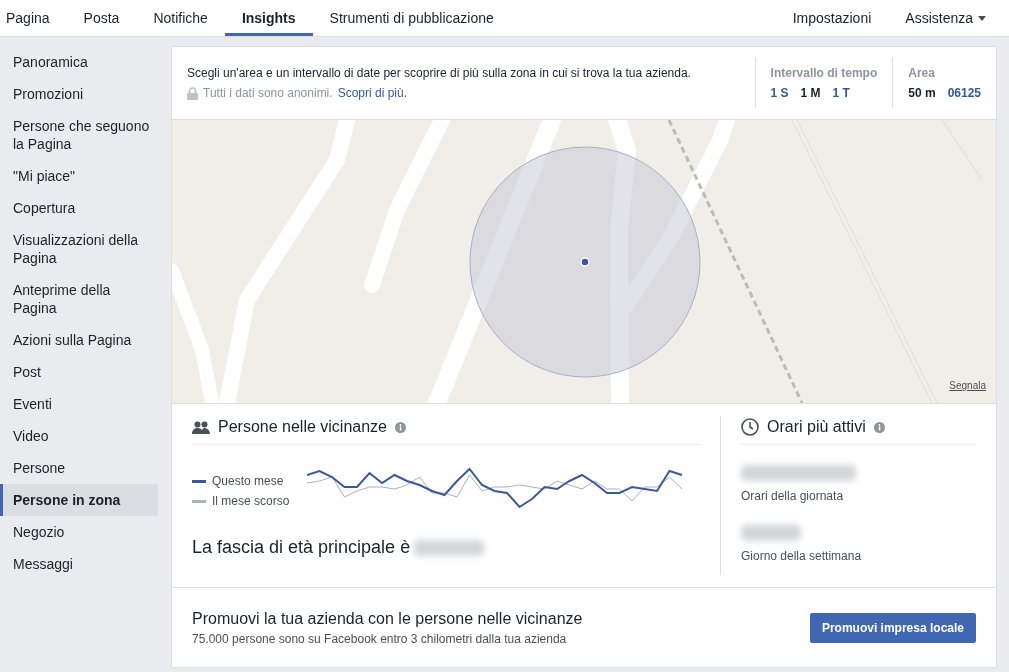 The width and height of the screenshot is (1009, 672). What do you see at coordinates (79, 299) in the screenshot?
I see `sidebar-item: Anteprime della Pagina` at bounding box center [79, 299].